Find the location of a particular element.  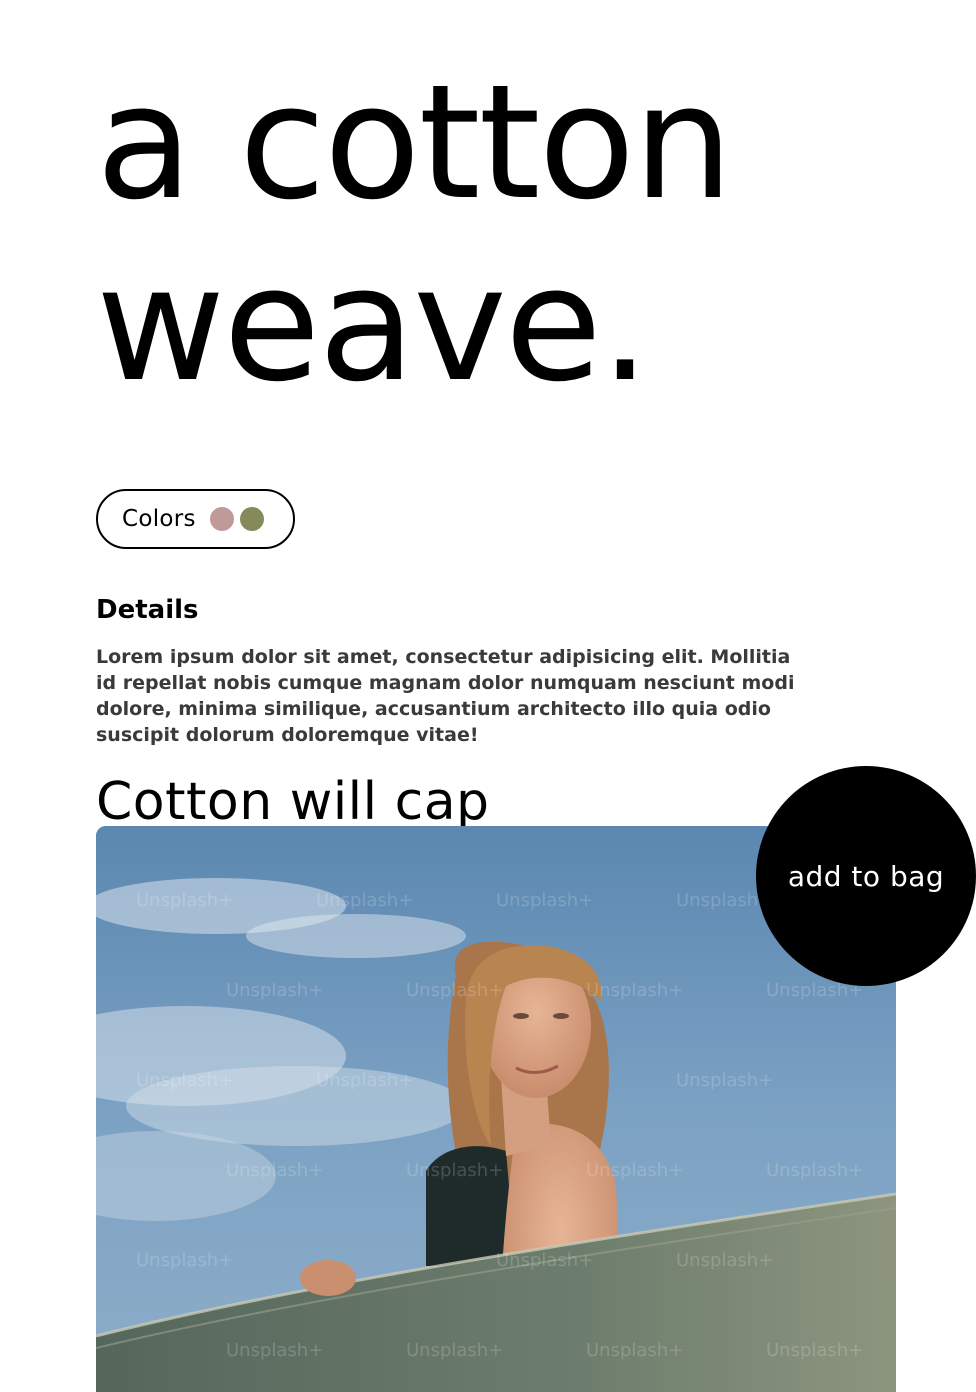

add-to-bag-button: add to bag is located at coordinates (866, 876).